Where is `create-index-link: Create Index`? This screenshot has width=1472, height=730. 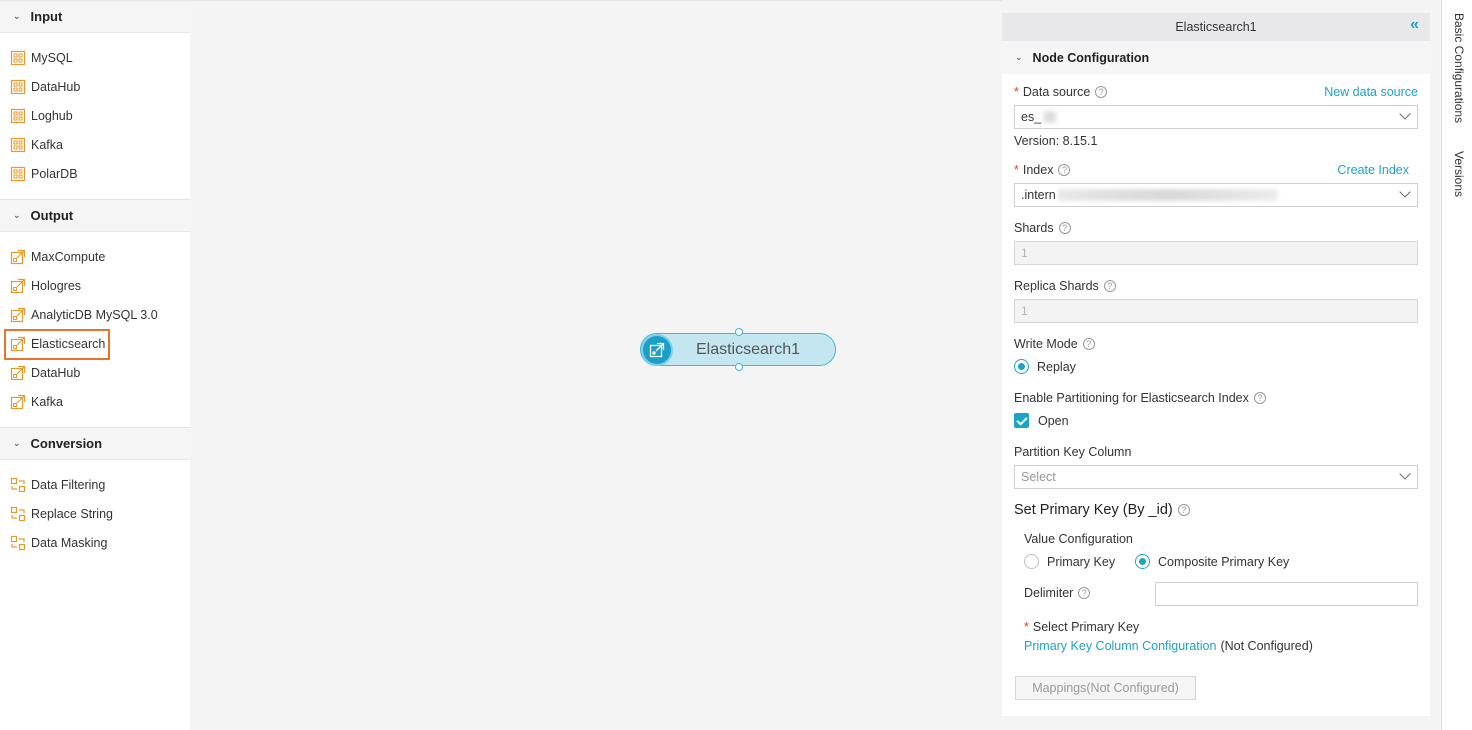 create-index-link: Create Index is located at coordinates (1373, 170).